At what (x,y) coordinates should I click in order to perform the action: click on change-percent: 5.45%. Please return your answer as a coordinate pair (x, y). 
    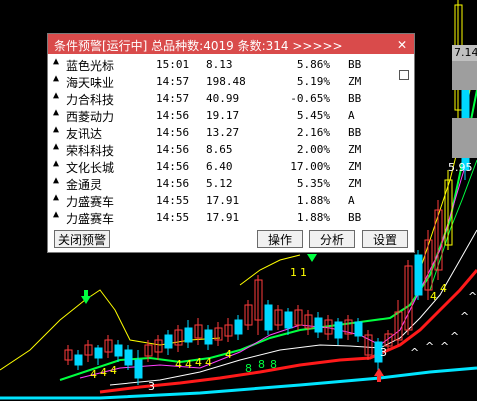
    Looking at the image, I should click on (313, 115).